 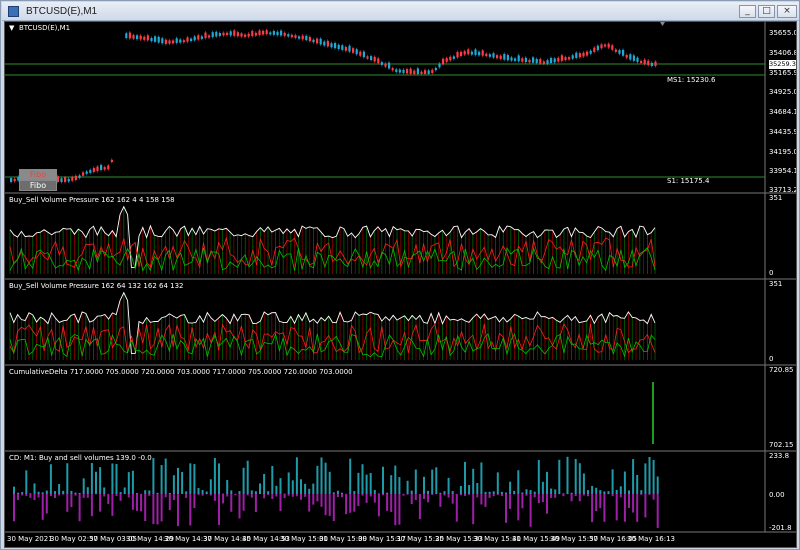 I want to click on maximize-button: □, so click(x=766, y=11).